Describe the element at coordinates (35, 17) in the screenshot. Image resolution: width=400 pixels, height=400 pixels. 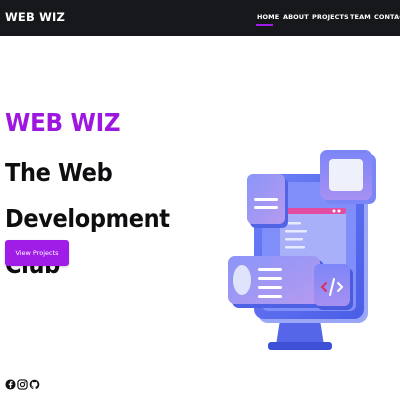
I see `brand-logo: WEB WIZ` at that location.